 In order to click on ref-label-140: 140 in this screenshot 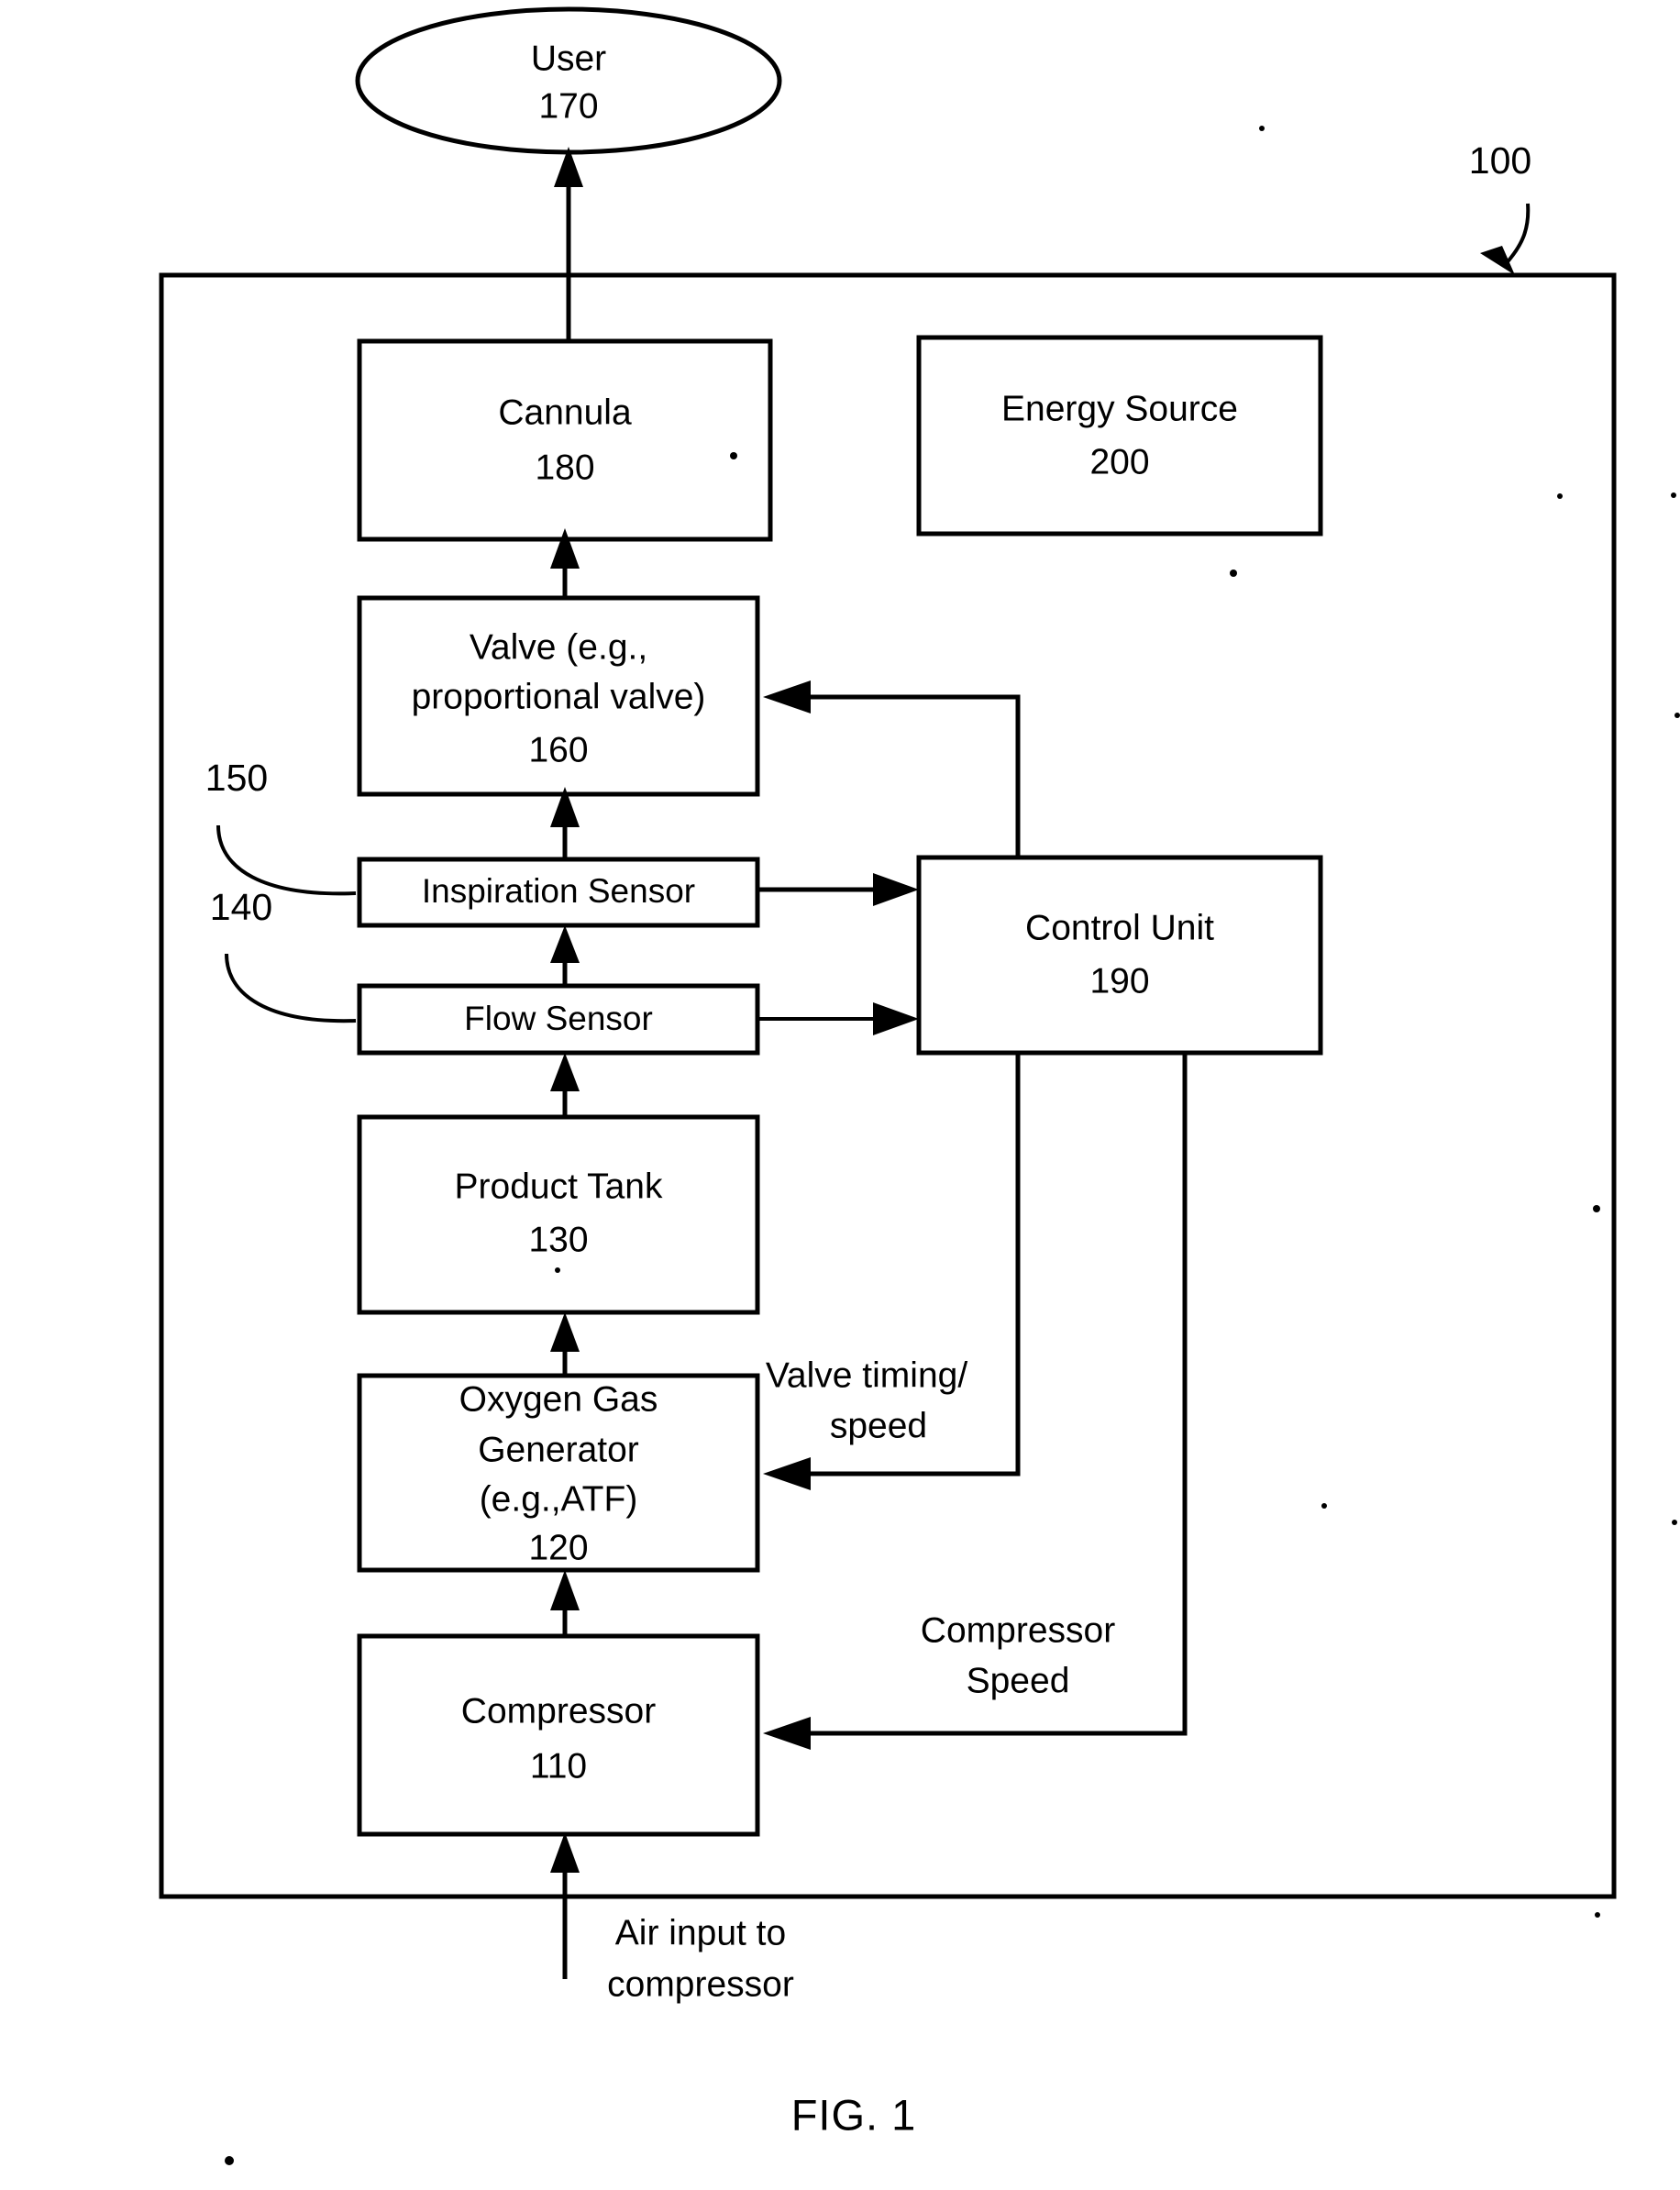, I will do `click(241, 907)`.